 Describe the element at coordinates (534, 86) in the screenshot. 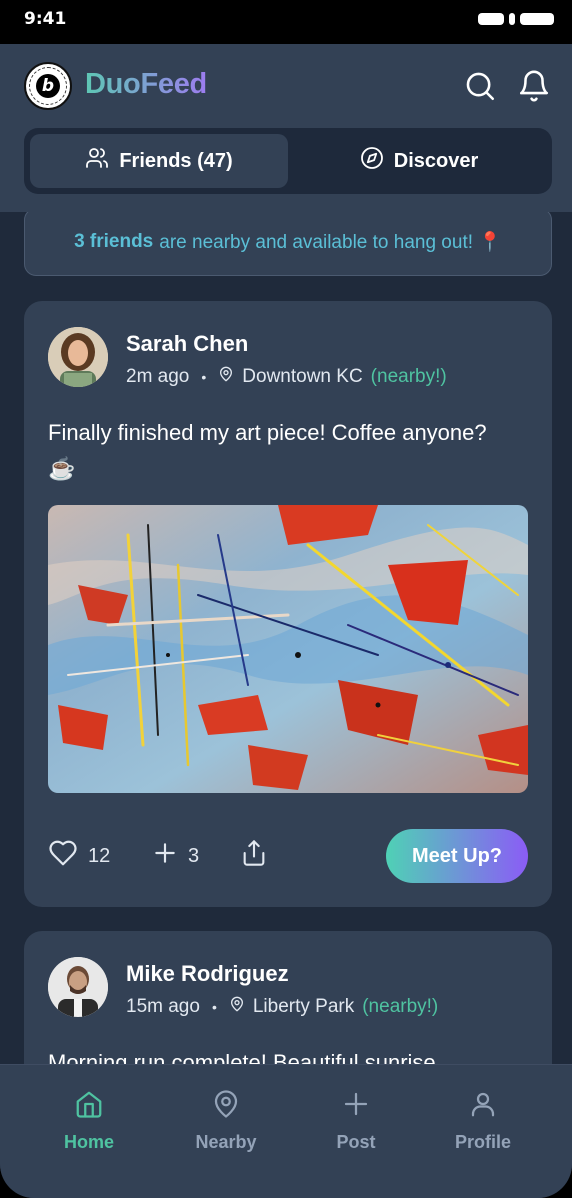

I see `bell-icon` at that location.